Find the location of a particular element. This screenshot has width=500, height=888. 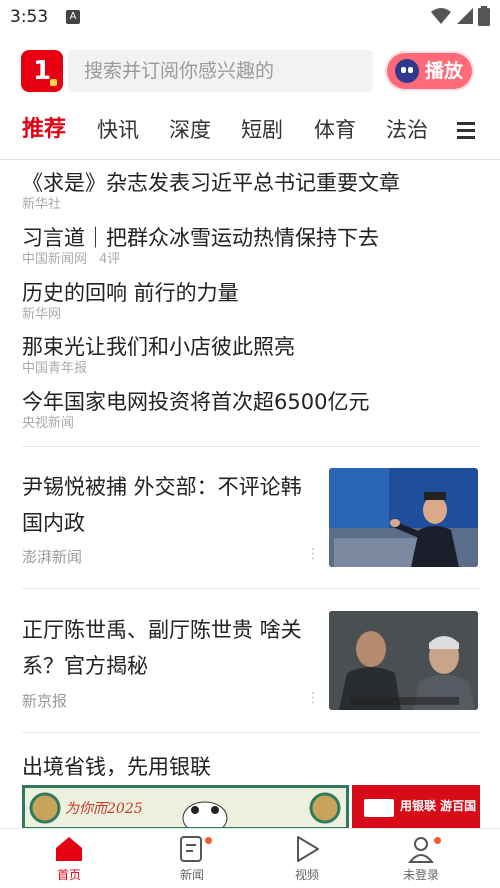

news-source: 新京报 is located at coordinates (45, 701).